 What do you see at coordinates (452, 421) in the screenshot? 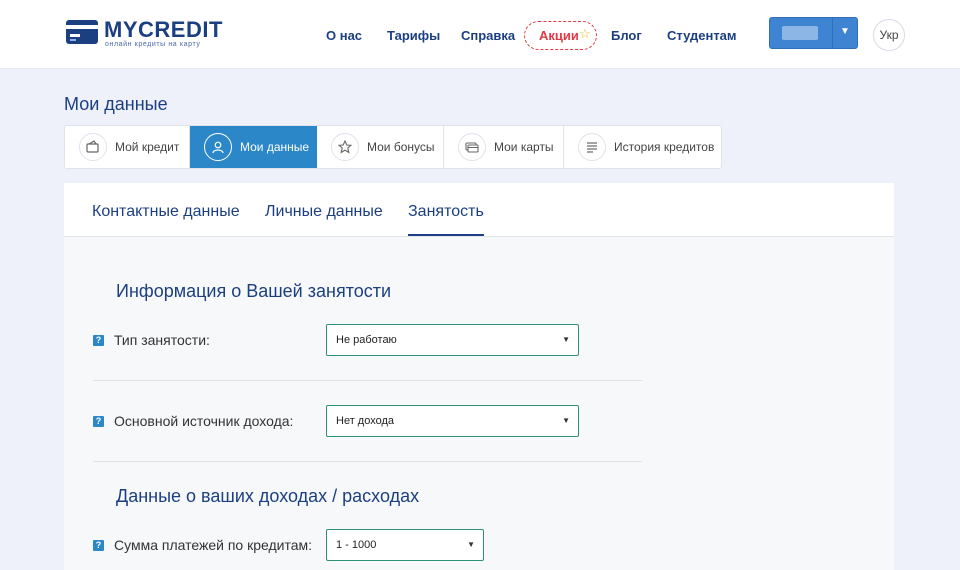
I see `income-source-select: Нет дохода ▼` at bounding box center [452, 421].